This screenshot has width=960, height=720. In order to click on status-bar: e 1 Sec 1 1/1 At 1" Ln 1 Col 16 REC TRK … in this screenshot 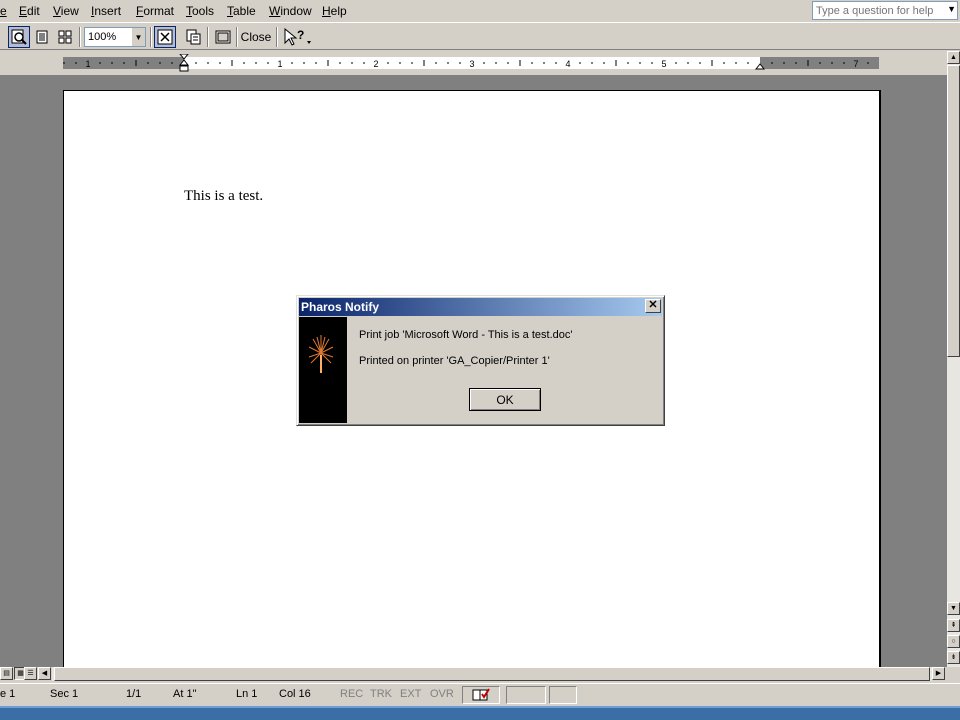, I will do `click(480, 694)`.